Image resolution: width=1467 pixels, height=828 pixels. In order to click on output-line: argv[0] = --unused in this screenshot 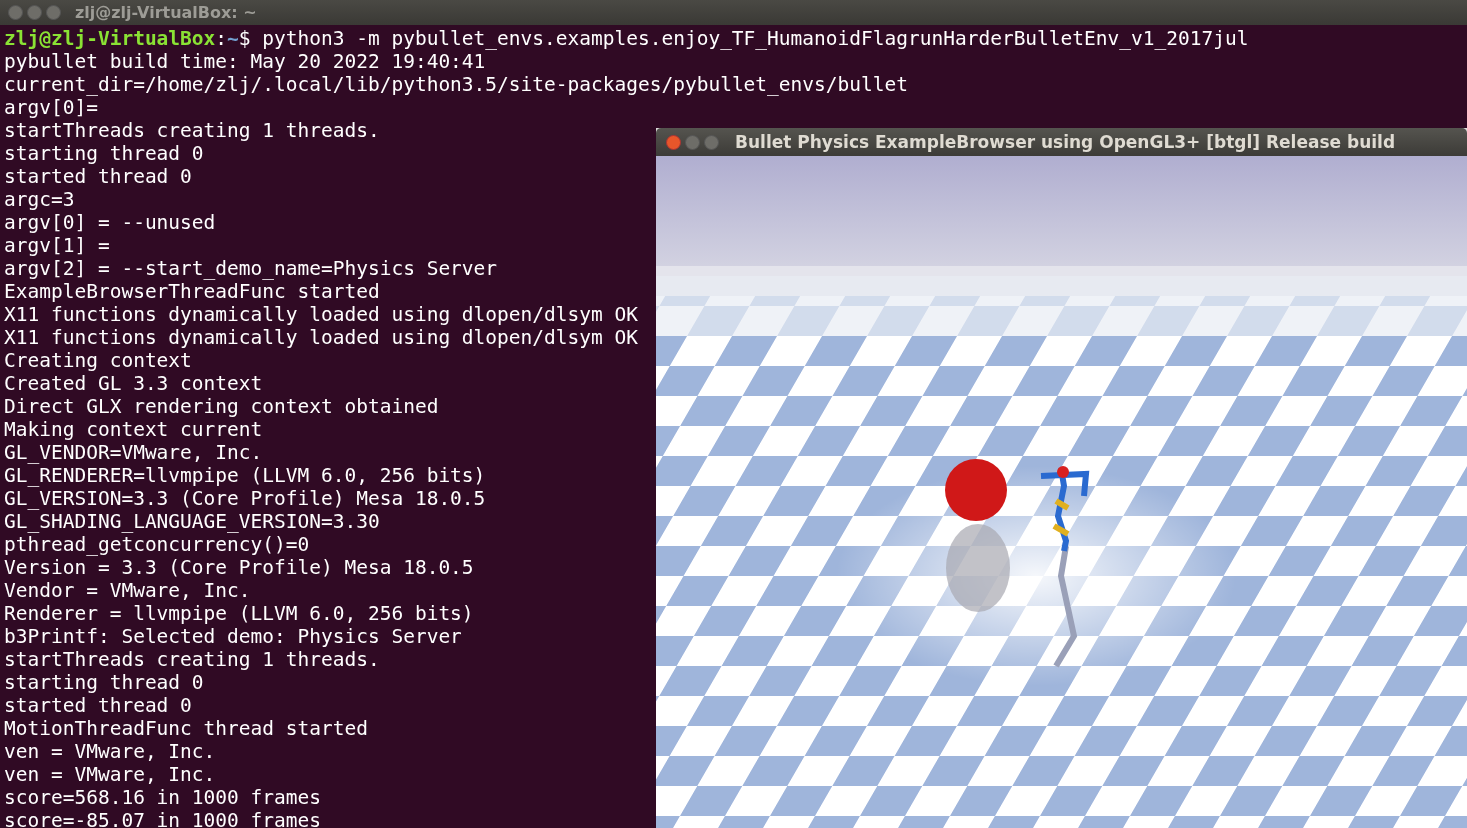, I will do `click(110, 222)`.